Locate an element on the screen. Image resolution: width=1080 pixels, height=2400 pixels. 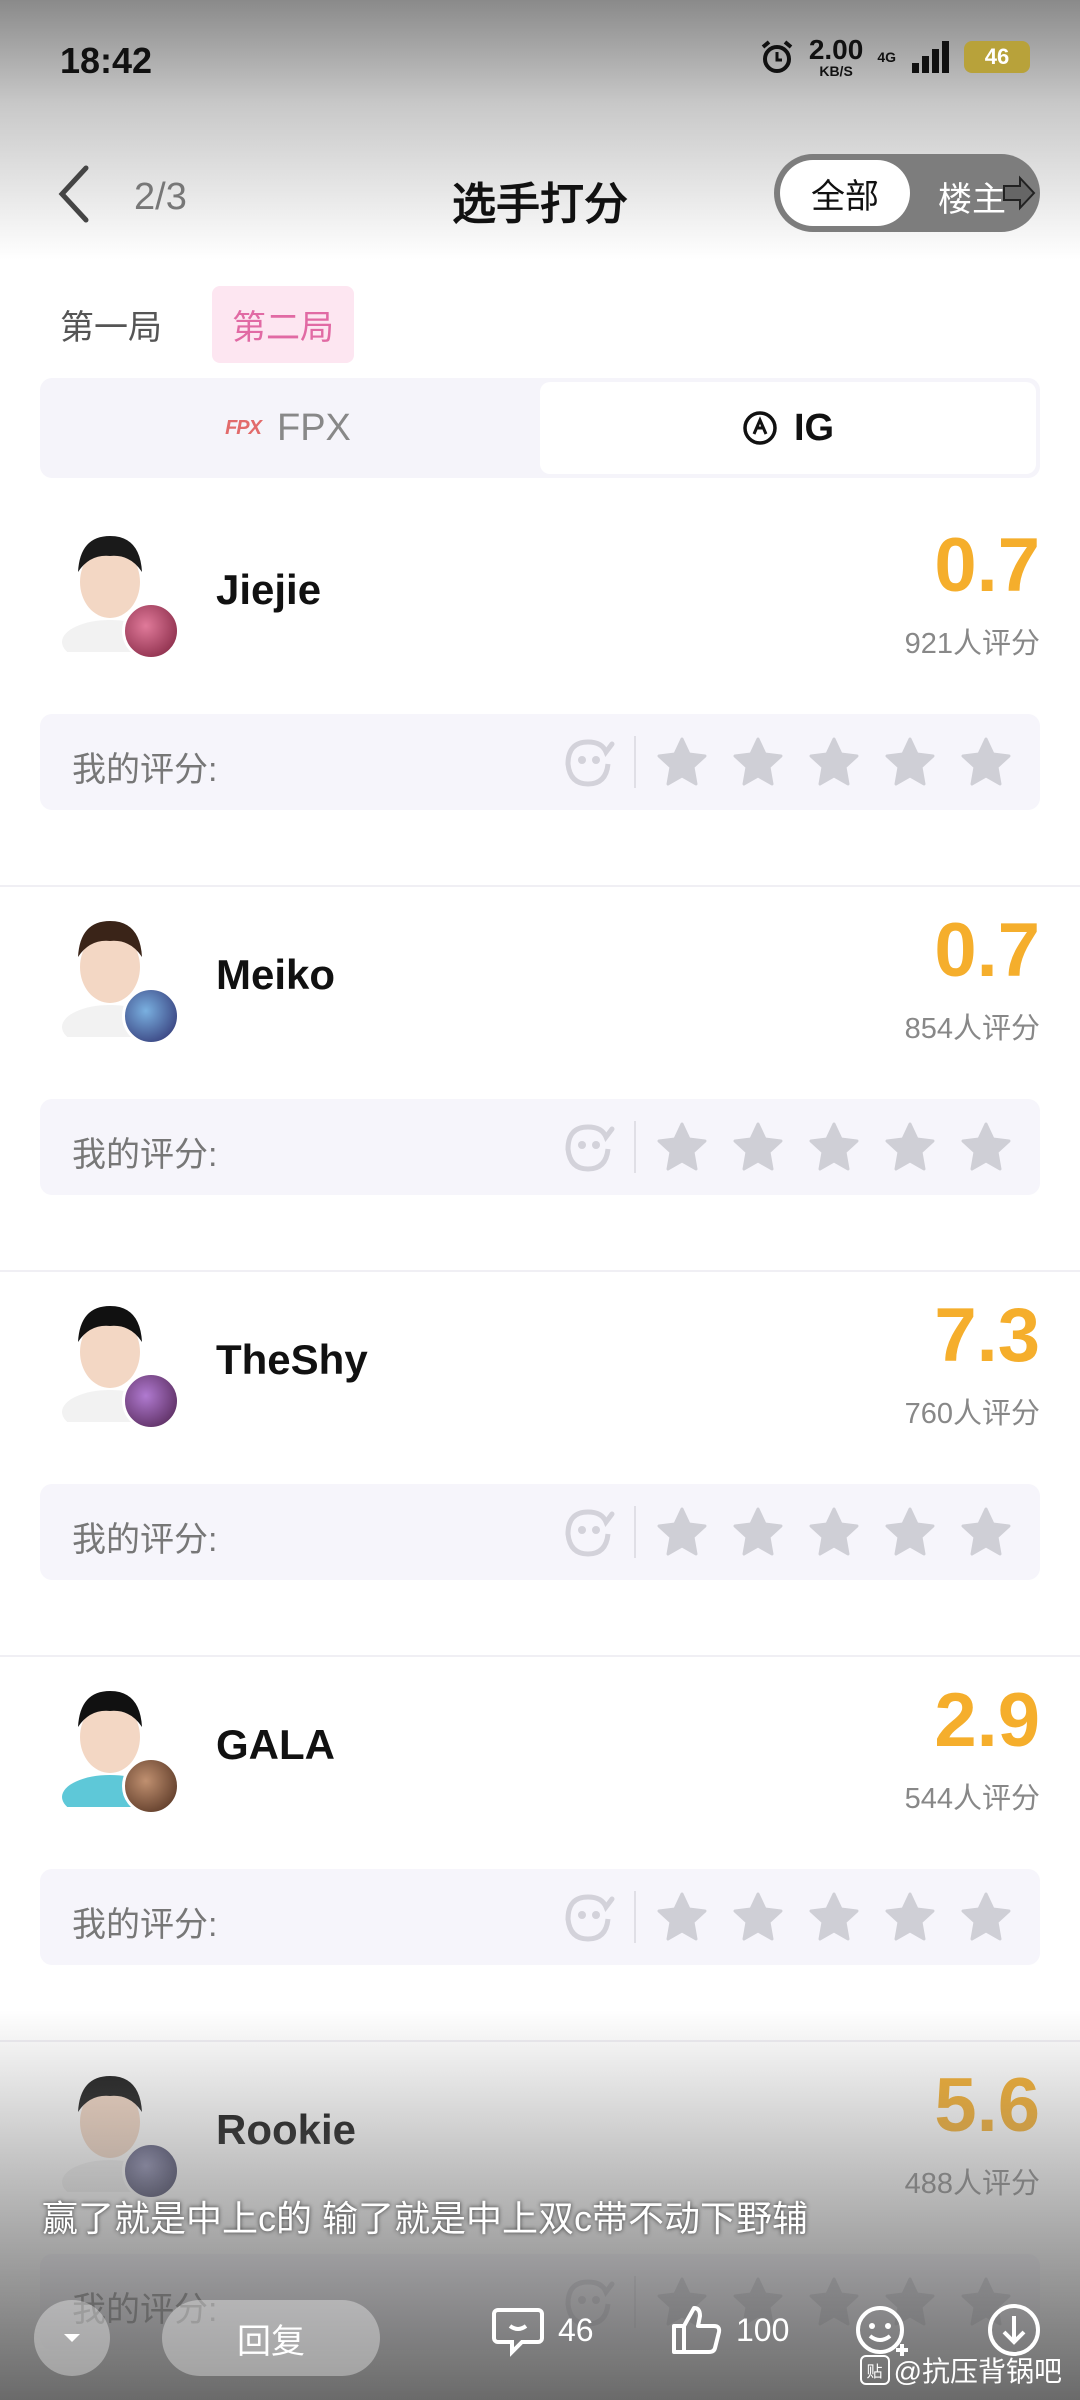
team-label-ig: IG is located at coordinates (814, 427).